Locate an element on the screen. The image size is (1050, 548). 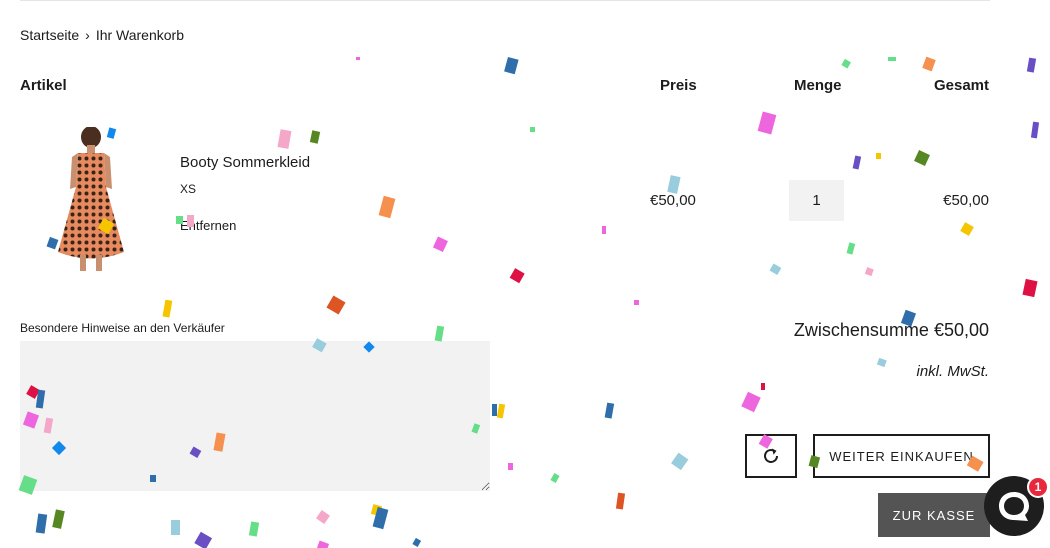
refresh-icon is located at coordinates (771, 455).